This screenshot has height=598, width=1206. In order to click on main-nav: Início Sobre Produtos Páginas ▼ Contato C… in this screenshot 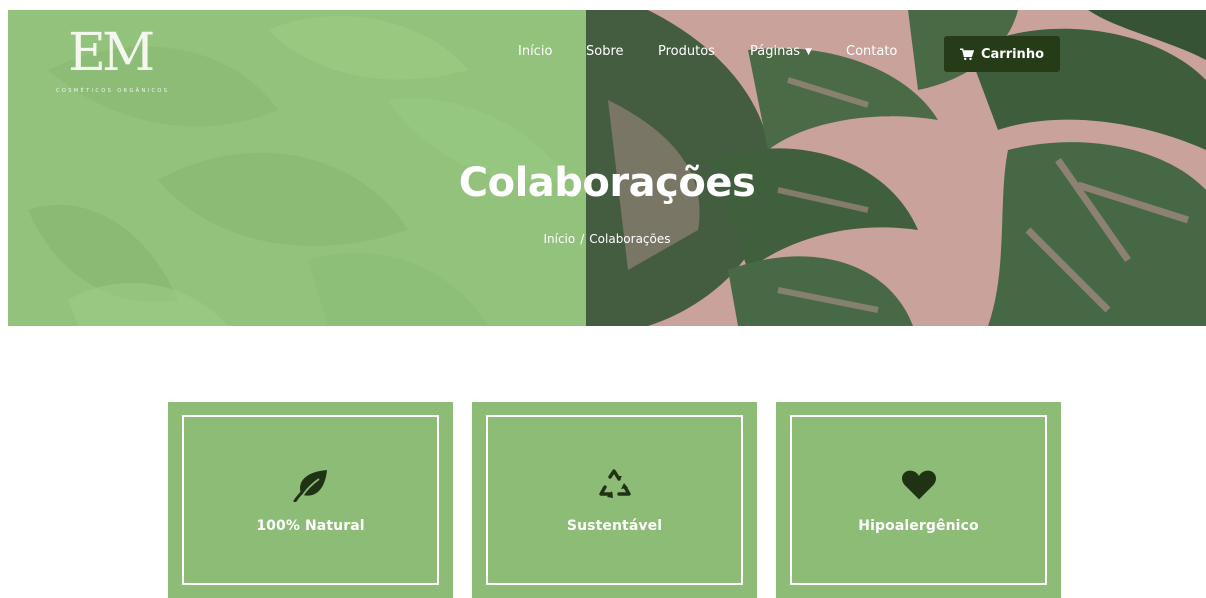, I will do `click(607, 54)`.